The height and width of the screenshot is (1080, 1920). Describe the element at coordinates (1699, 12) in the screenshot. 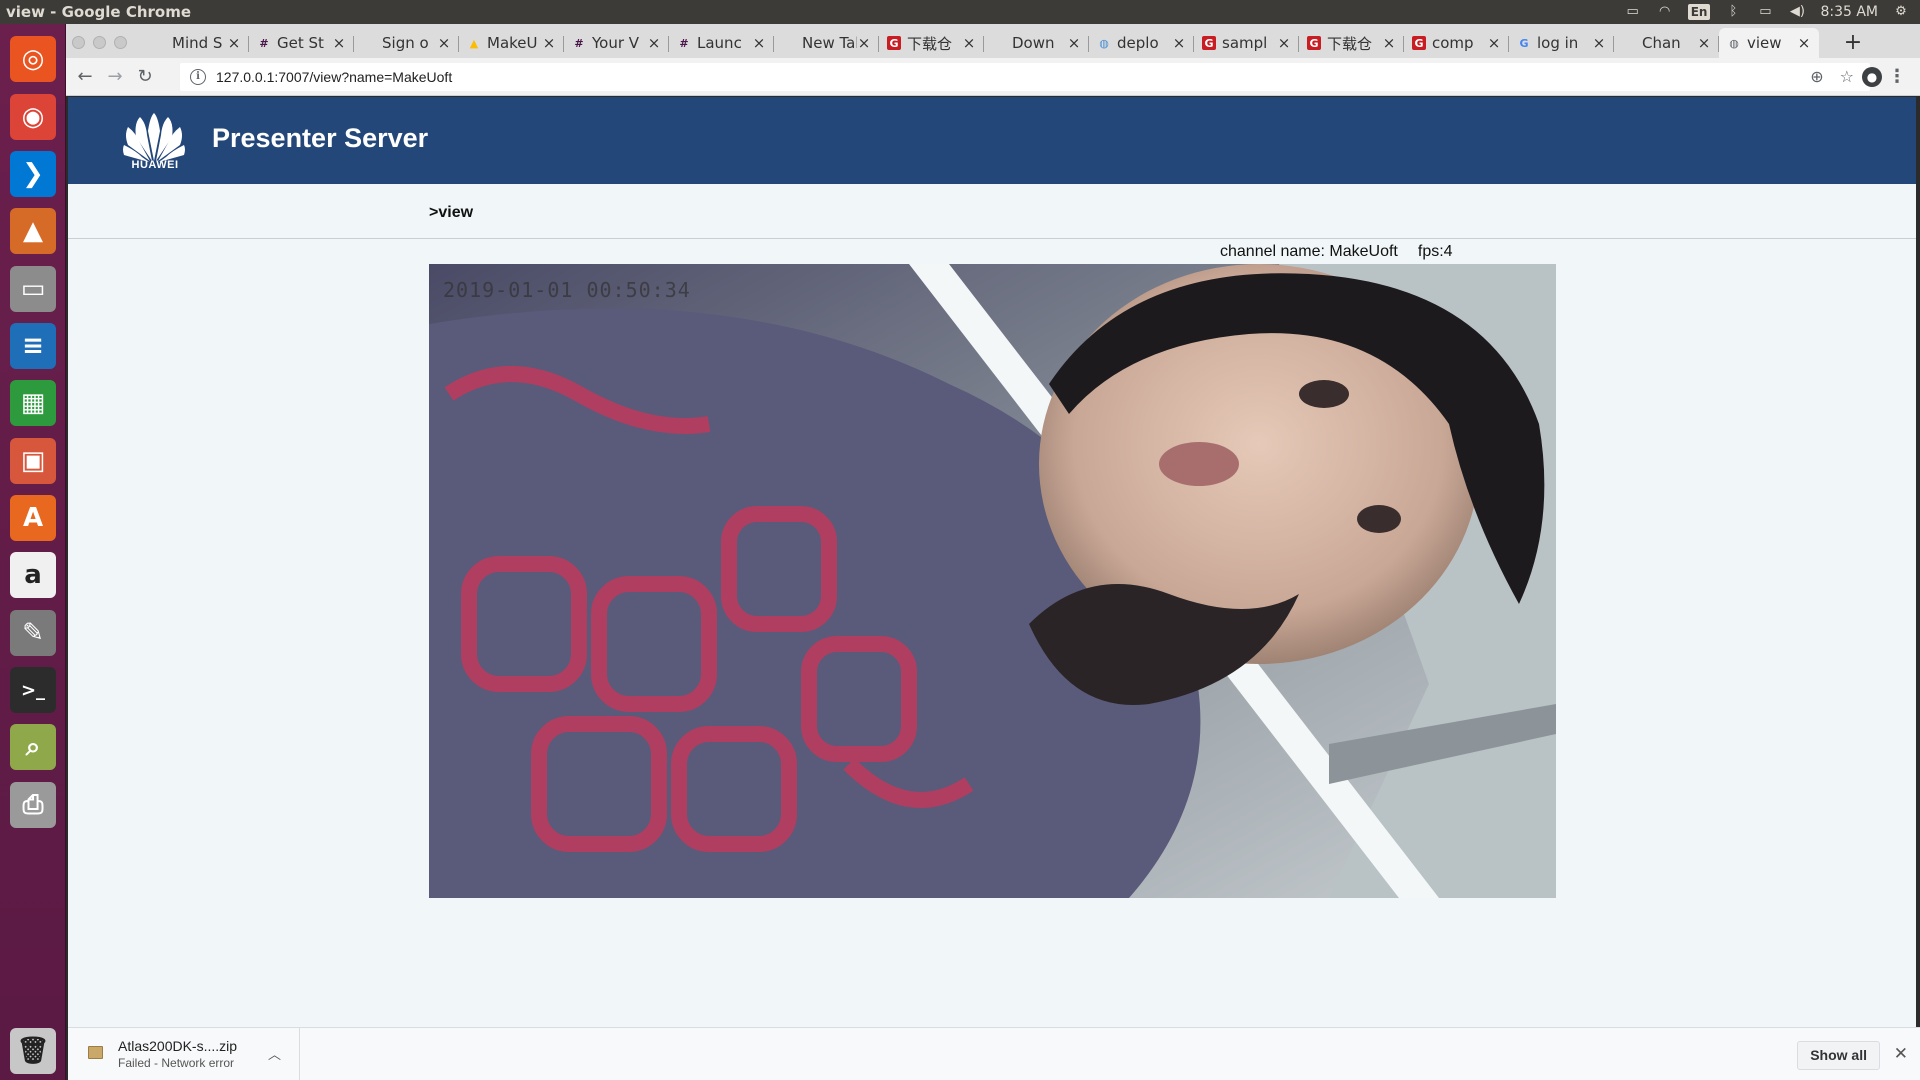

I see `keyboard-language-indicator: En` at that location.